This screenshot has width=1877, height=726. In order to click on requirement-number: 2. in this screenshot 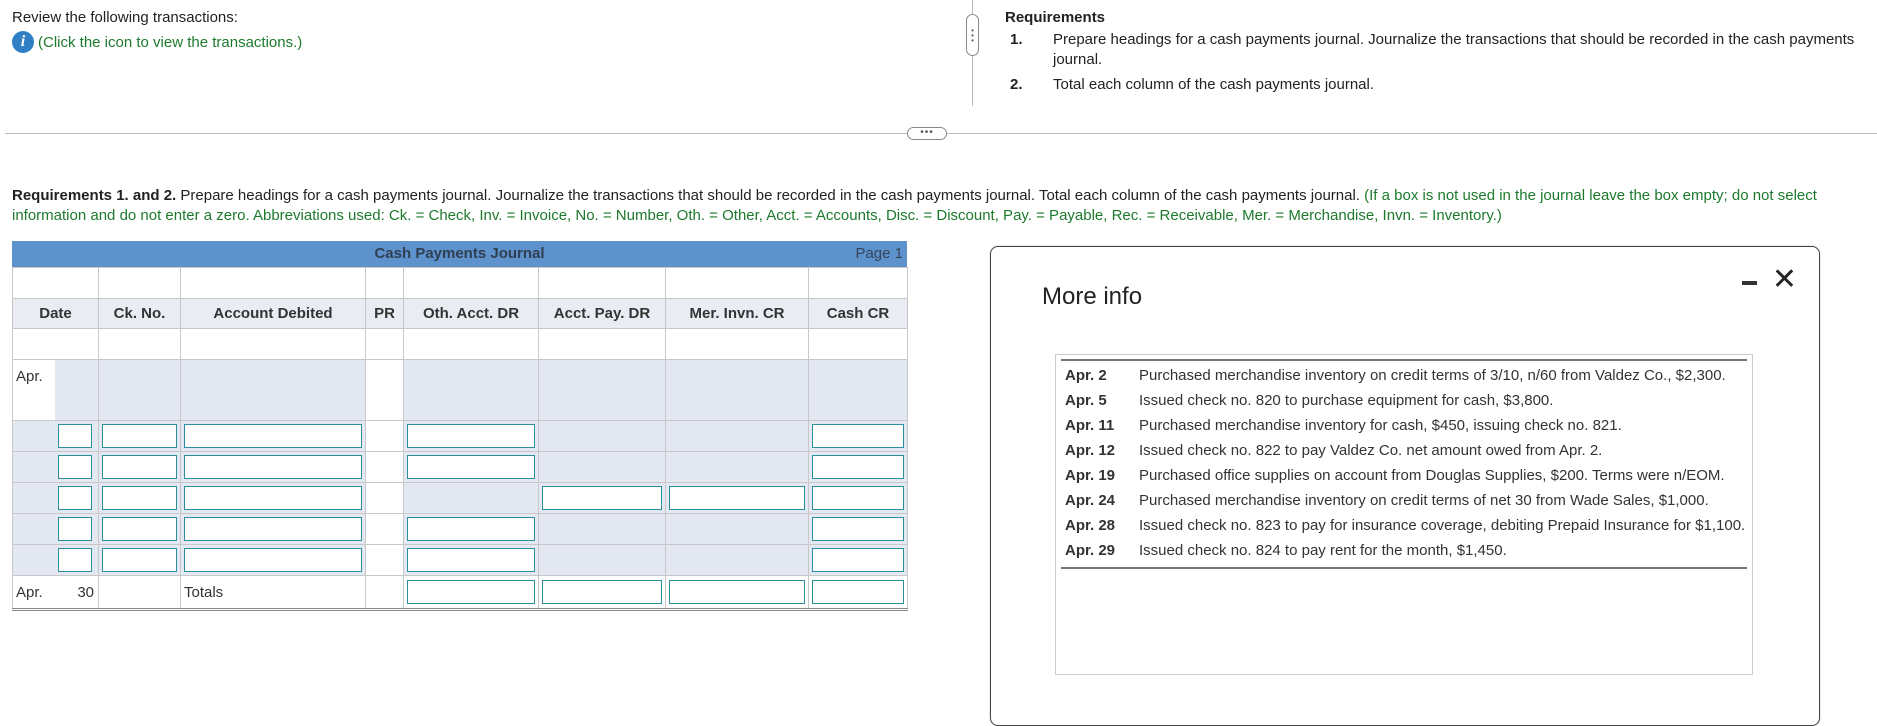, I will do `click(1016, 84)`.